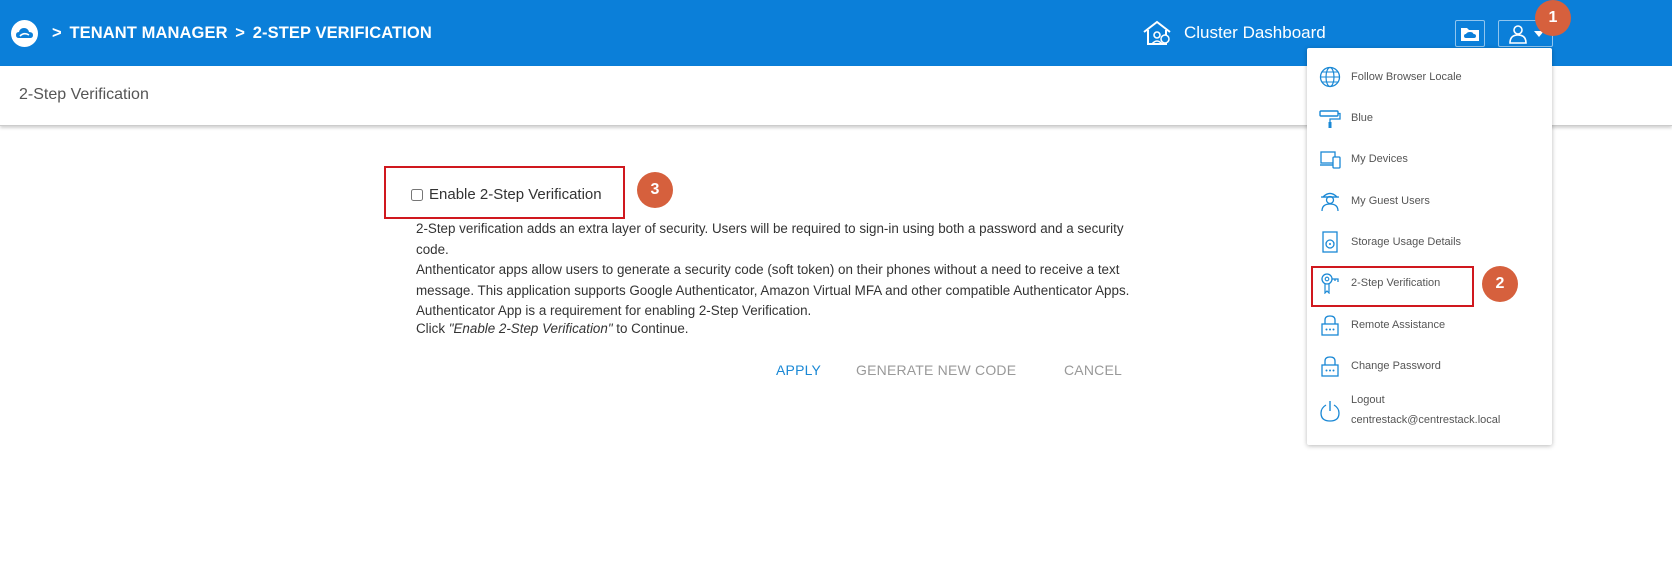 The width and height of the screenshot is (1672, 562). What do you see at coordinates (1500, 284) in the screenshot?
I see `callout-2: 2` at bounding box center [1500, 284].